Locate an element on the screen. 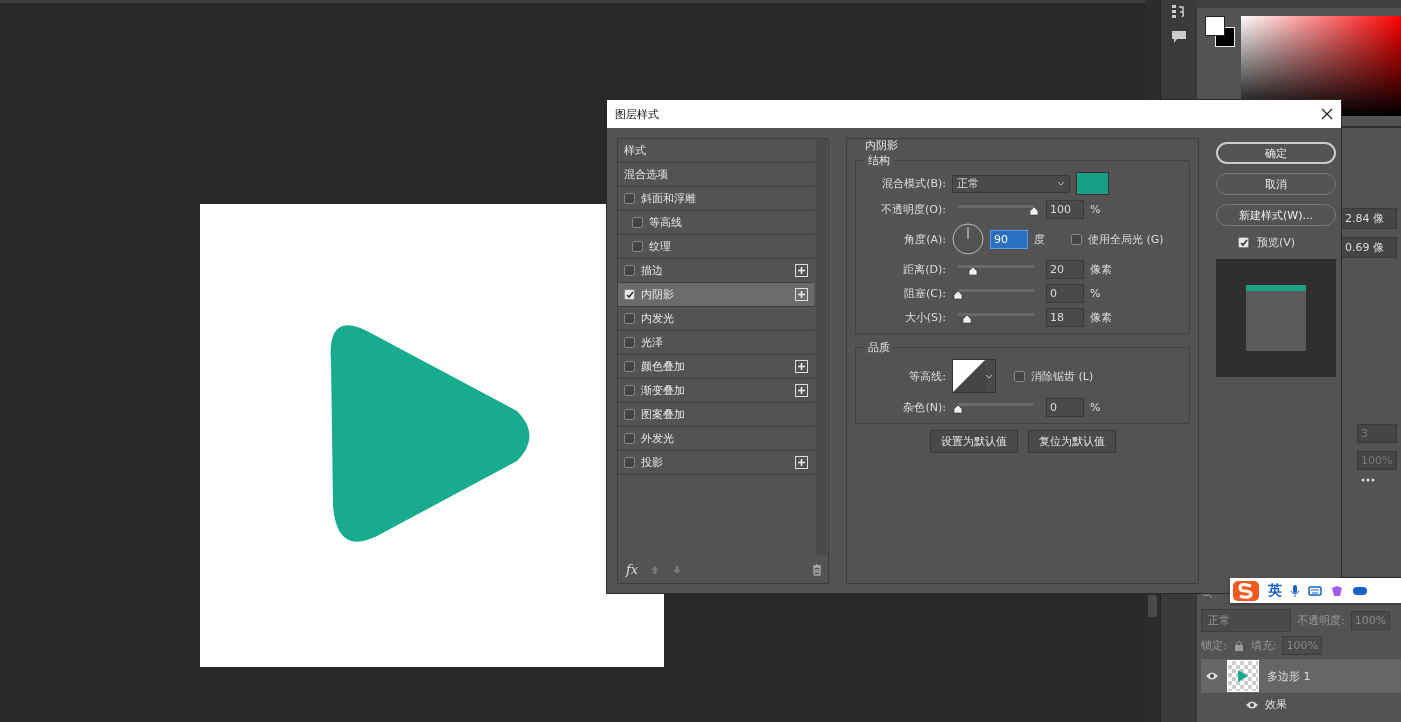 This screenshot has height=722, width=1401. style-item: 斜面和浮雕 is located at coordinates (716, 199).